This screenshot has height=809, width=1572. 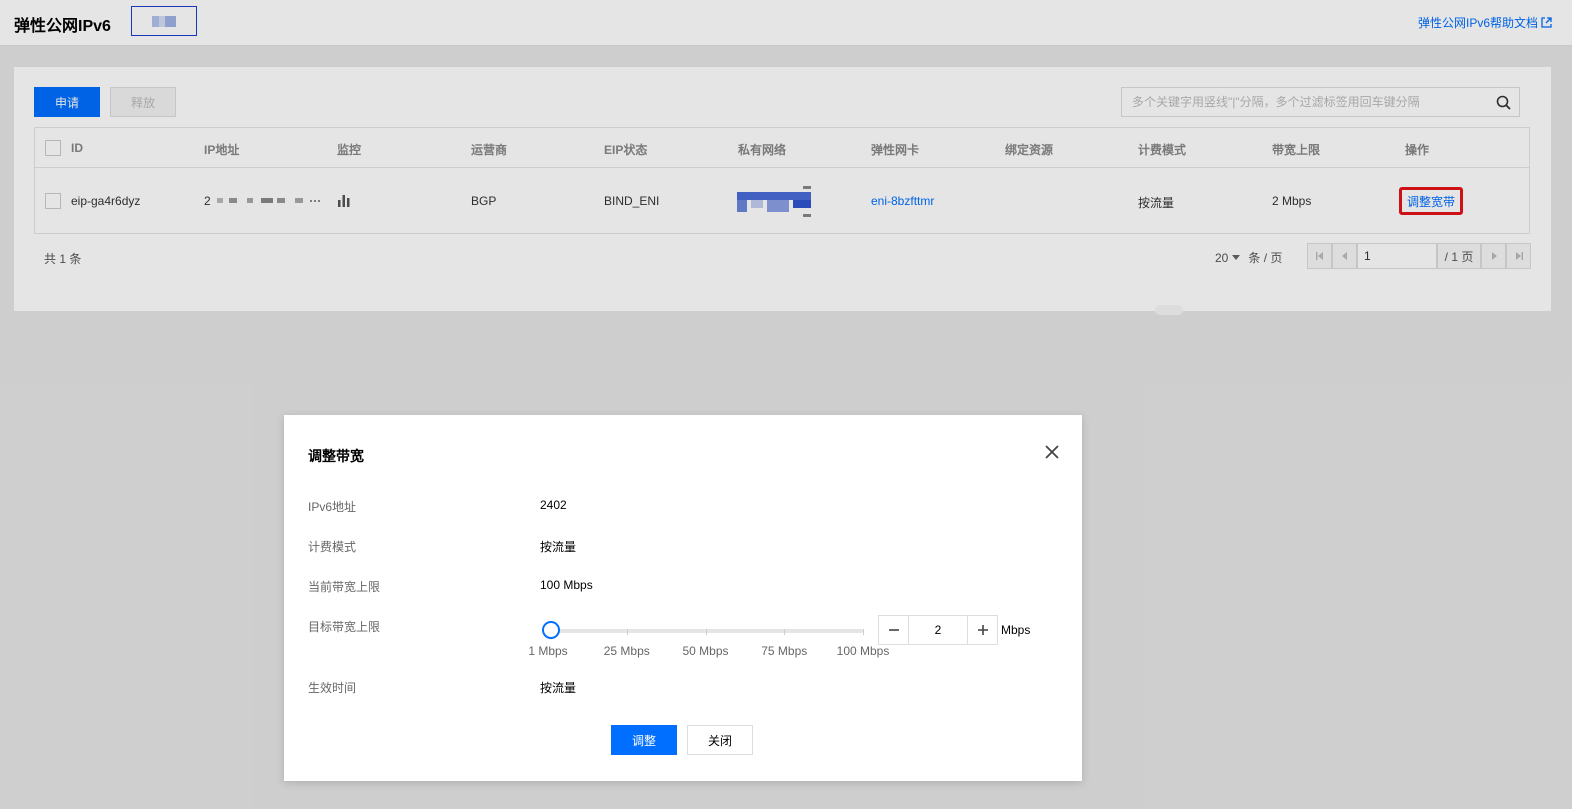 I want to click on bandwidth-stepper: 2, so click(x=938, y=630).